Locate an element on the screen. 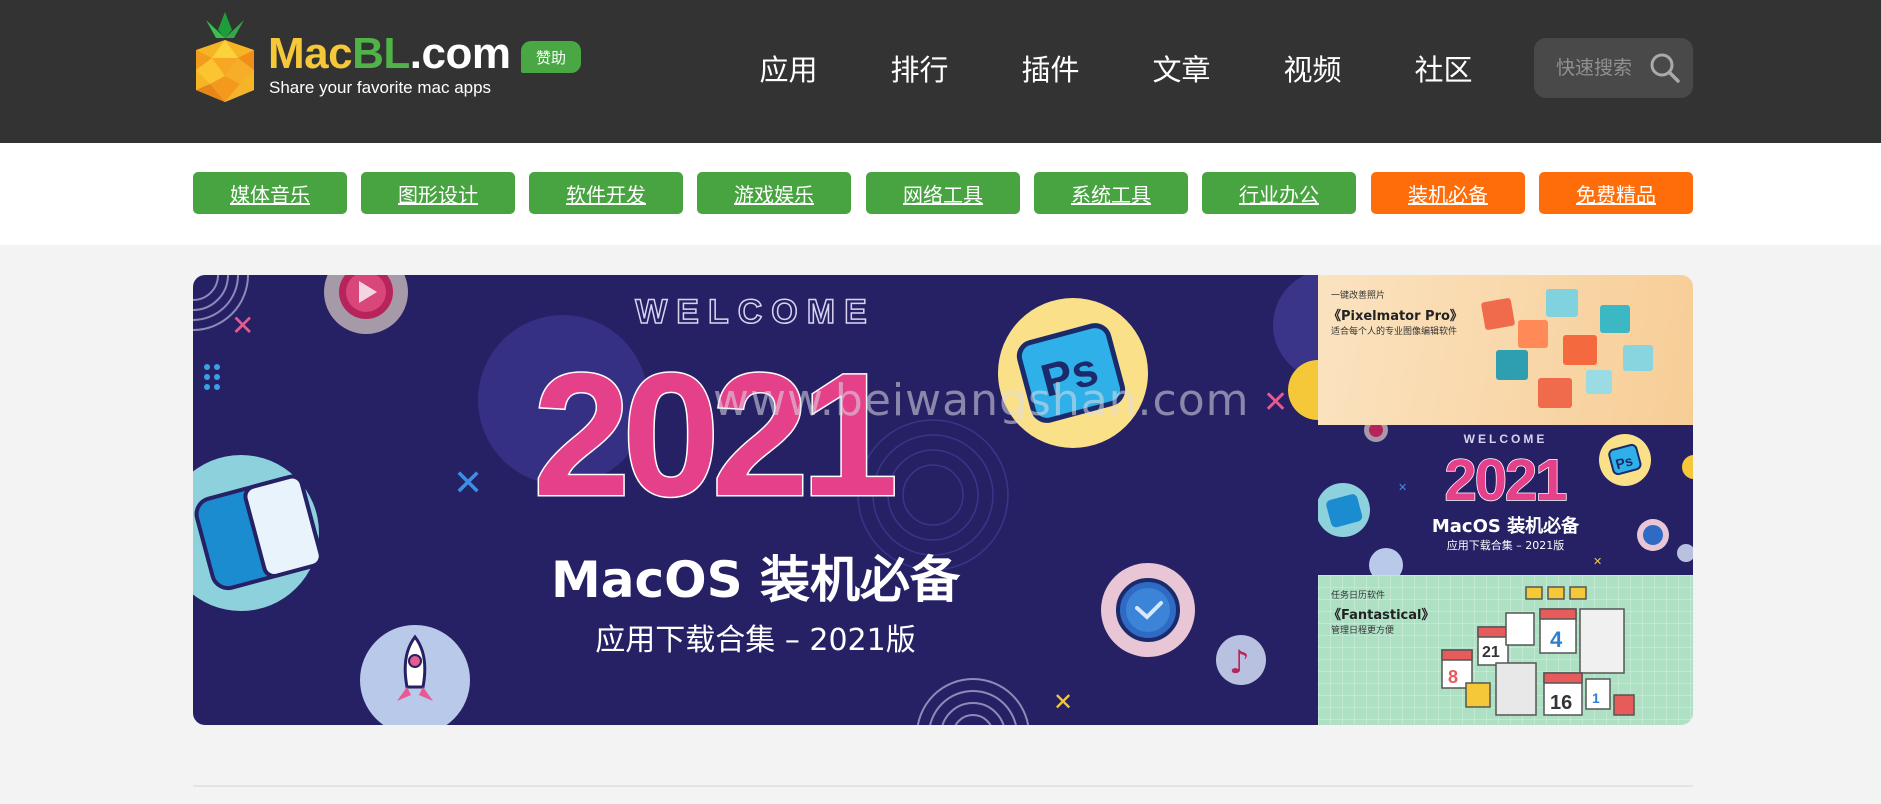 Image resolution: width=1881 pixels, height=804 pixels. mini-banner-year: 2021 is located at coordinates (1506, 476).